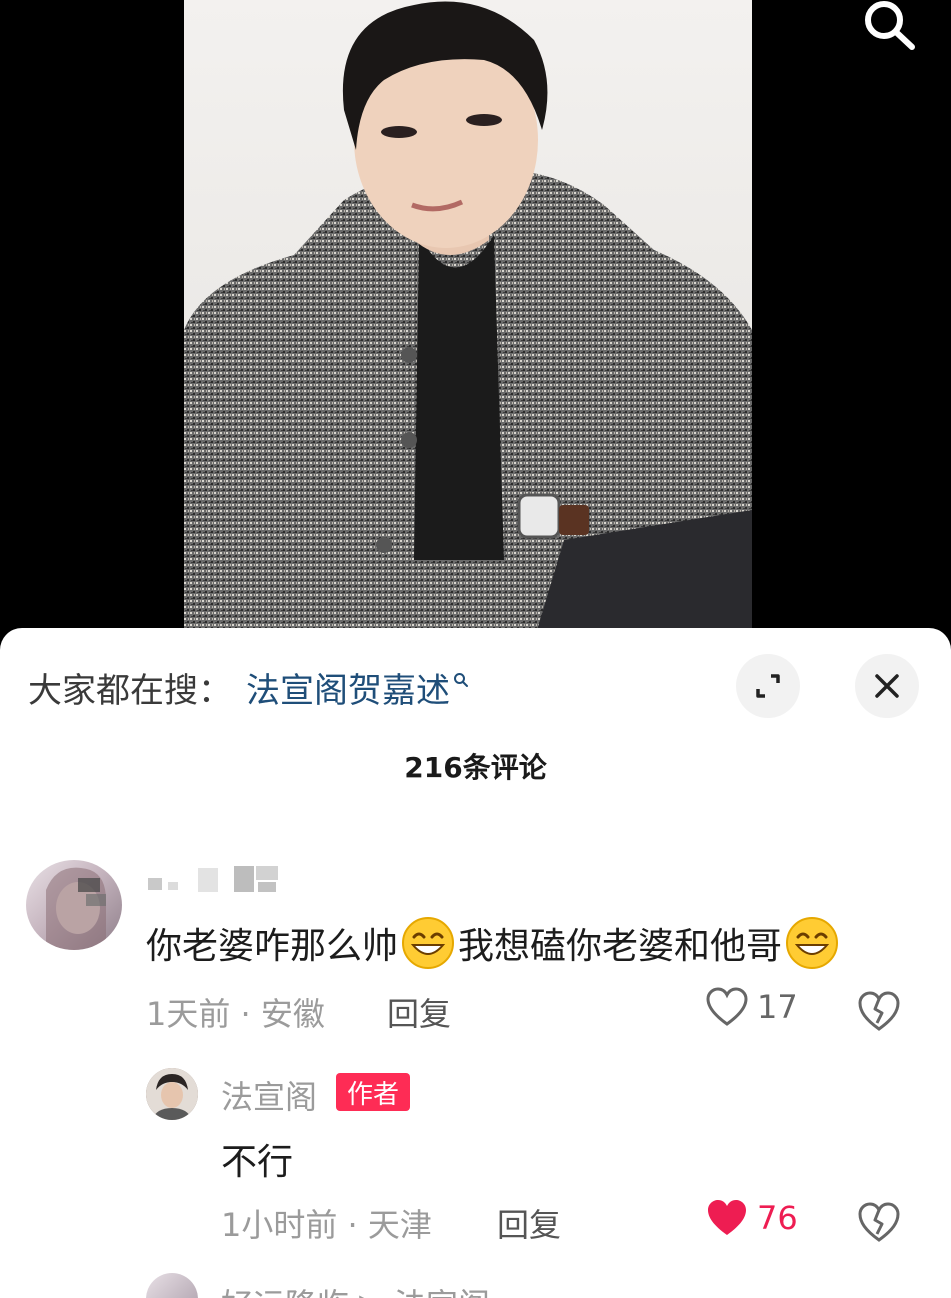  Describe the element at coordinates (257, 1162) in the screenshot. I see `reply-text: 不行` at that location.